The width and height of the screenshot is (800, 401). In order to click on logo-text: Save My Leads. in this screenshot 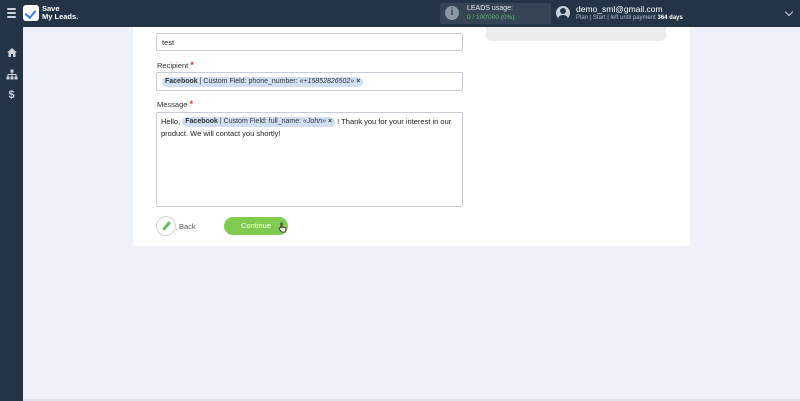, I will do `click(60, 13)`.